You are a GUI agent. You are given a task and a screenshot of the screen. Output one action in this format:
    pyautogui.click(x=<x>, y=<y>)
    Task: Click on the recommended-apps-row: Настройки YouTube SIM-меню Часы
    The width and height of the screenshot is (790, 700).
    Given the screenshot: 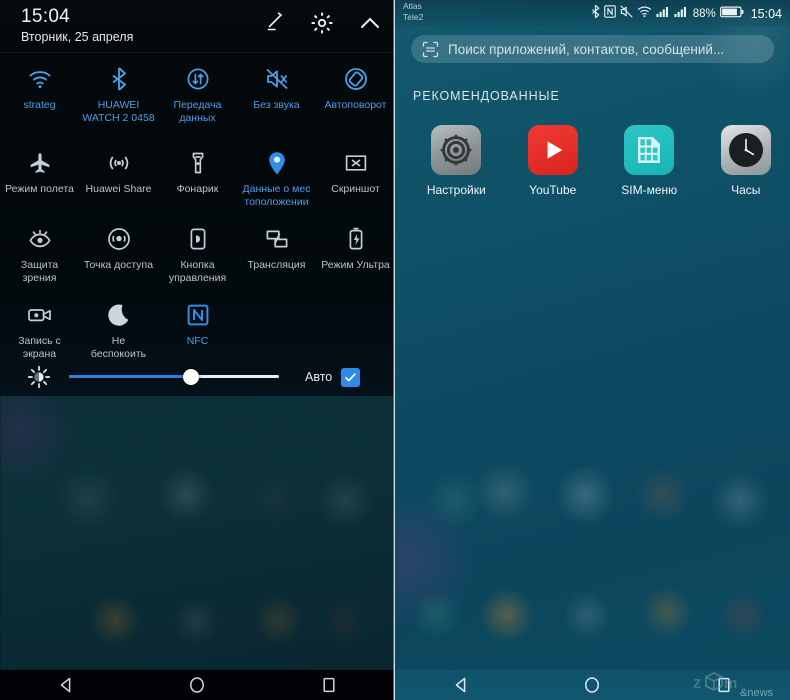 What is the action you would take?
    pyautogui.click(x=592, y=161)
    